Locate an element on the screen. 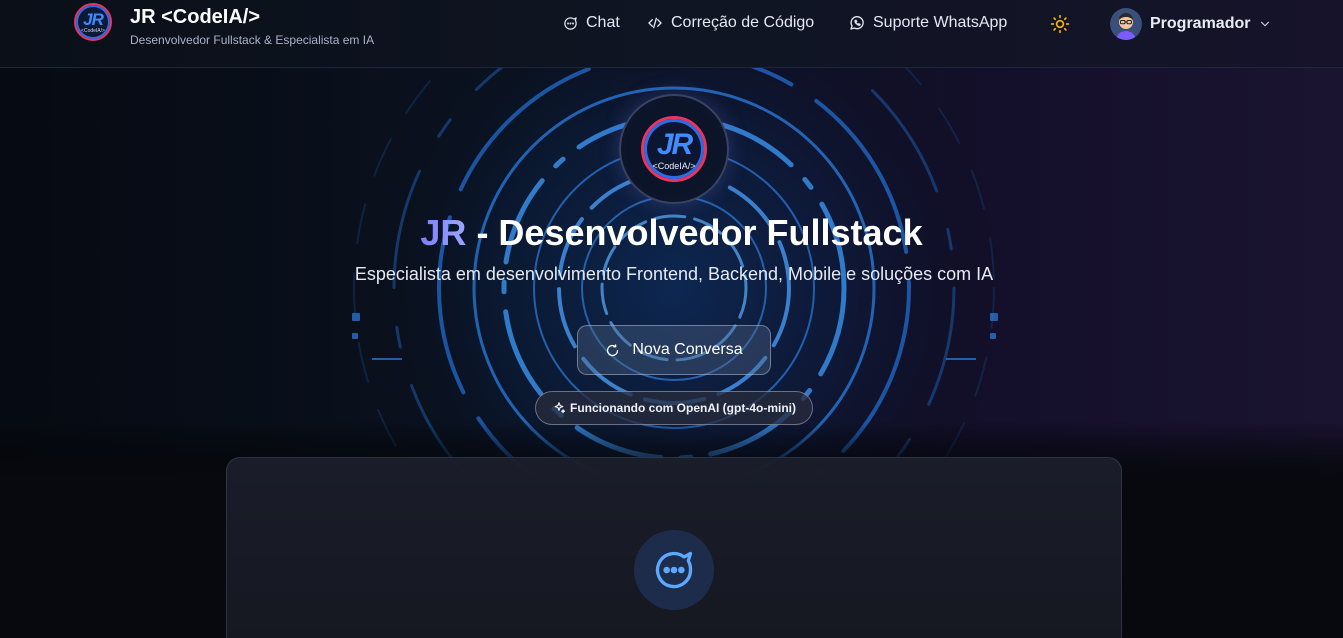  chevron-down-icon is located at coordinates (1265, 24).